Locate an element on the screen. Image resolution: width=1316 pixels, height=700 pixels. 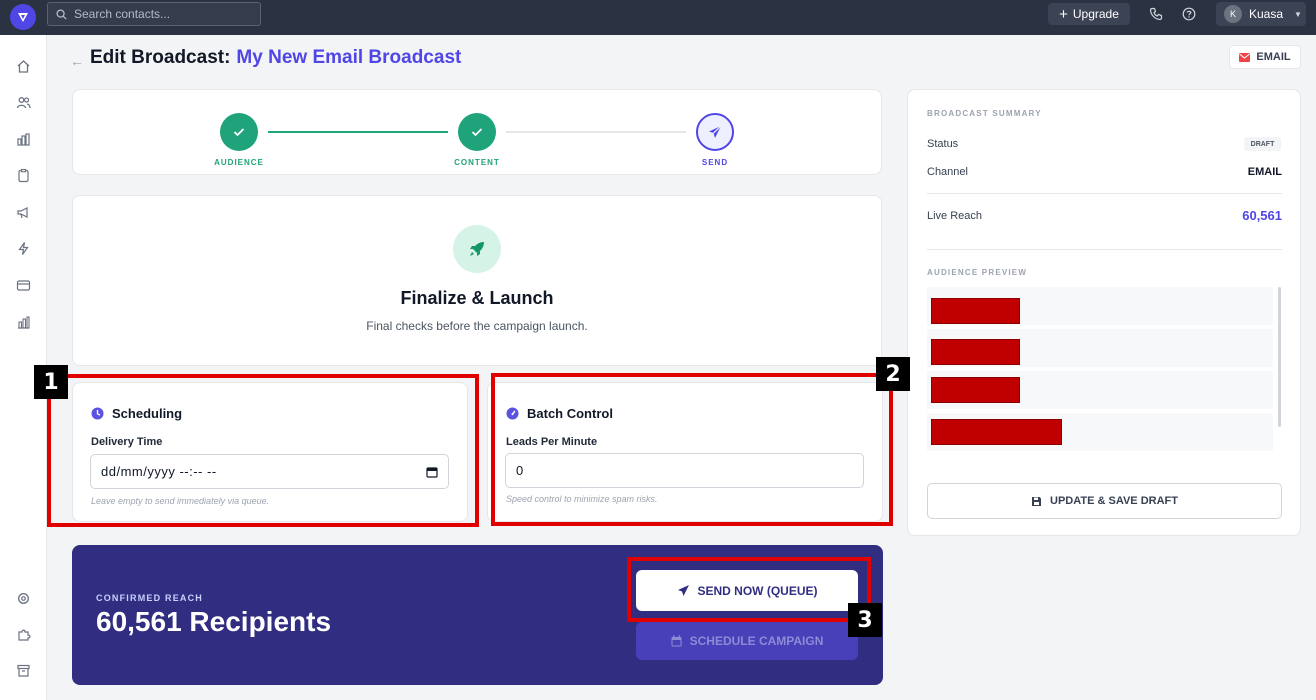
update-save-draft-button: UPDATE & SAVE DRAFT is located at coordinates (1104, 501).